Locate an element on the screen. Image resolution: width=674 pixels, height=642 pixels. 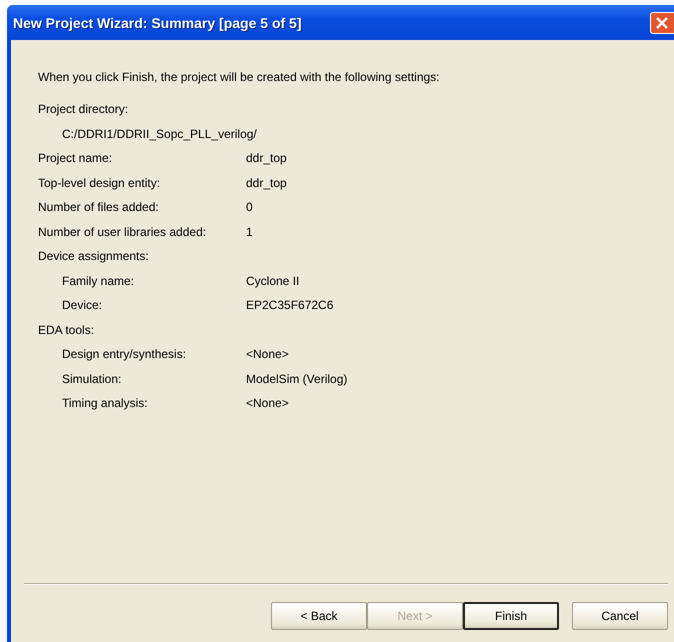
setting-label: Simulation: is located at coordinates (91, 379).